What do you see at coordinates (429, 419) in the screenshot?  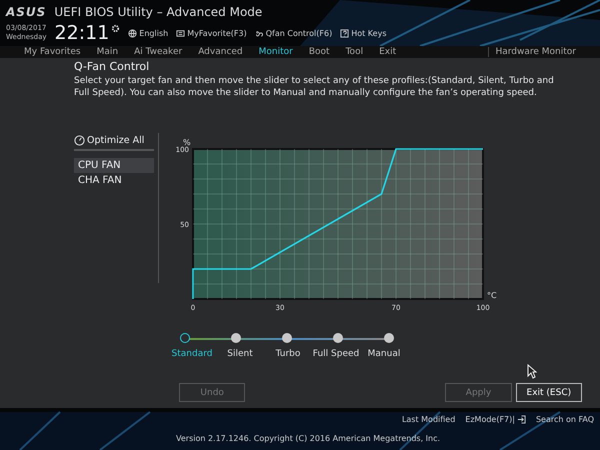 I see `footer-link: Last Modified` at bounding box center [429, 419].